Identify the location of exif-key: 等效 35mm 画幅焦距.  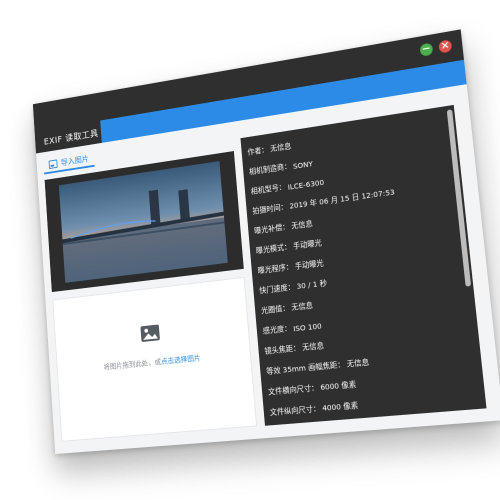
(302, 368).